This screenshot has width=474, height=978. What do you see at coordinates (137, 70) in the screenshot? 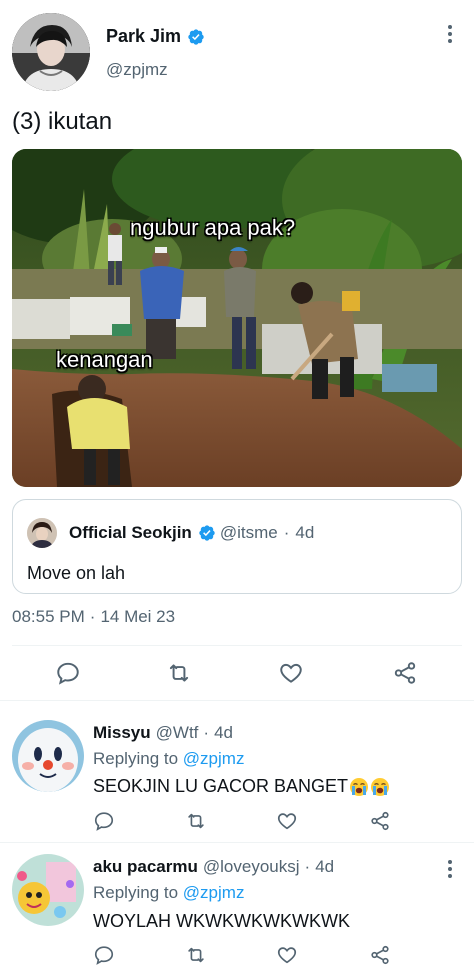
I see `author-handle: @zpjmz` at bounding box center [137, 70].